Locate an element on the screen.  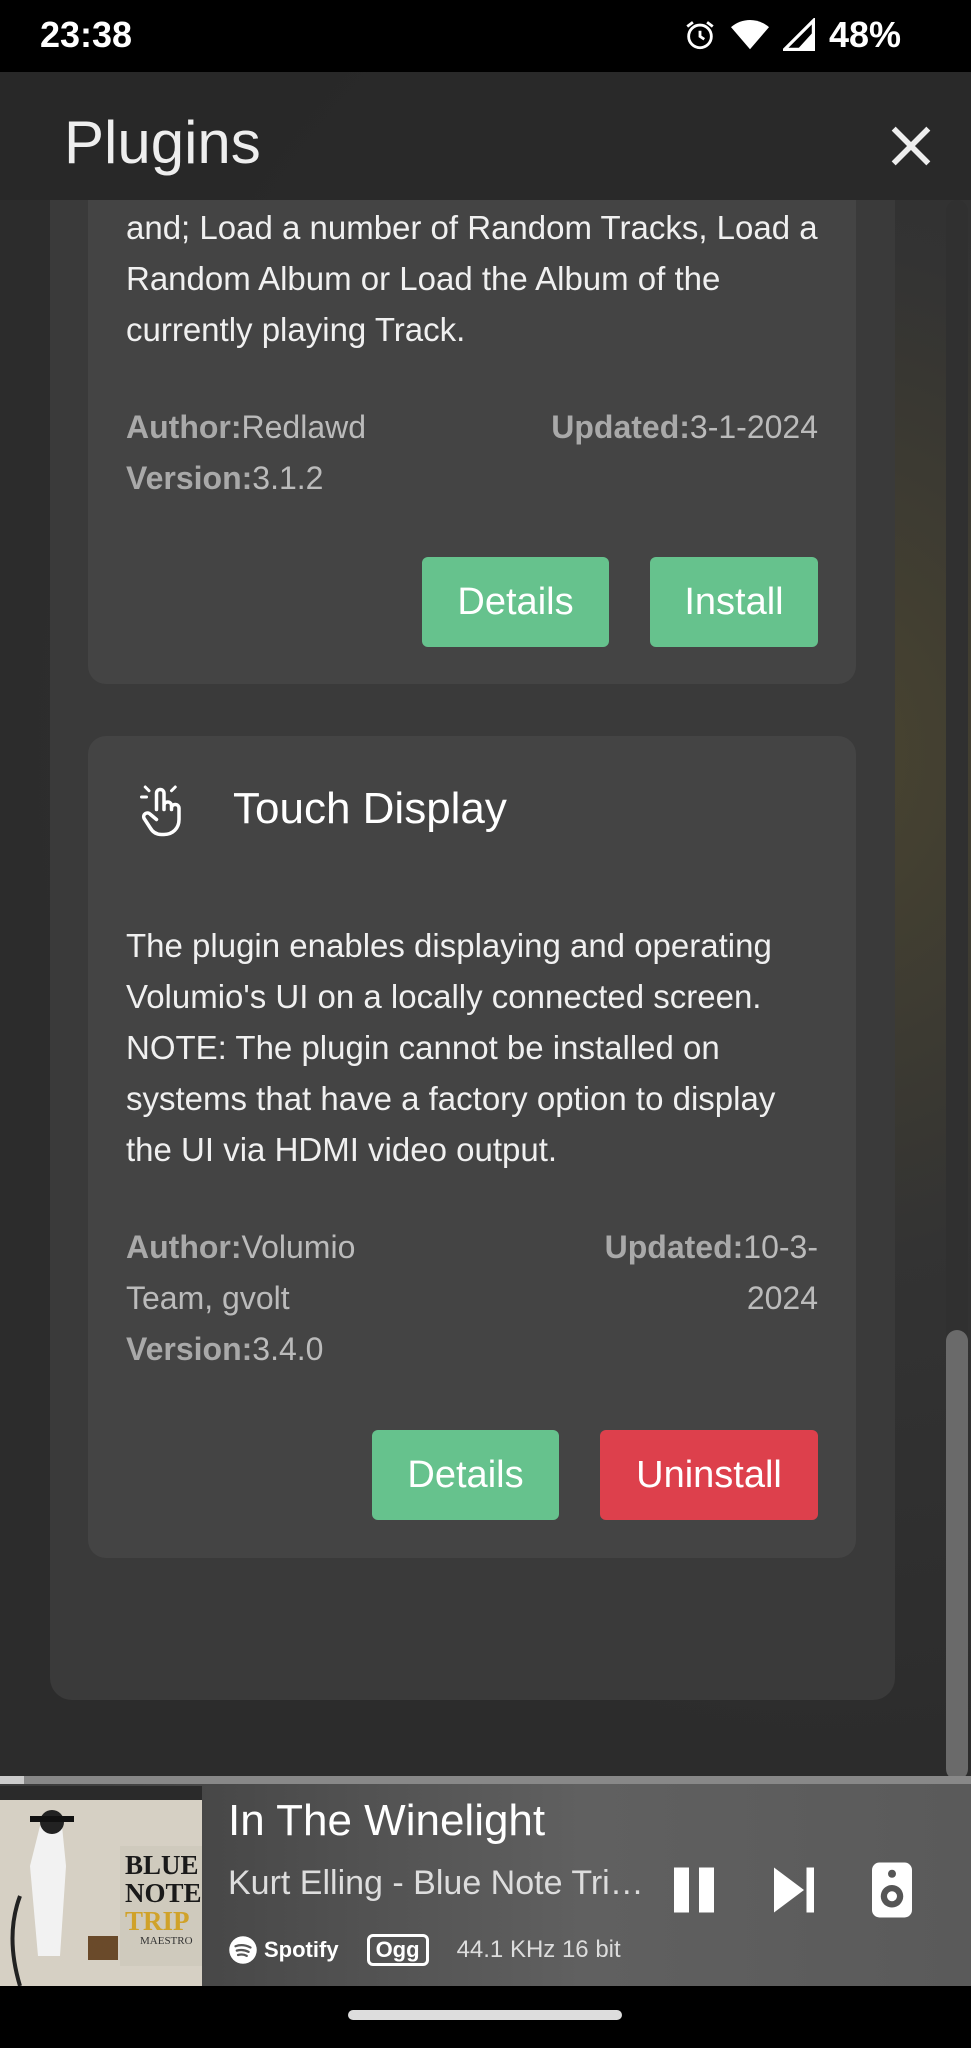
install-button: Install is located at coordinates (734, 602).